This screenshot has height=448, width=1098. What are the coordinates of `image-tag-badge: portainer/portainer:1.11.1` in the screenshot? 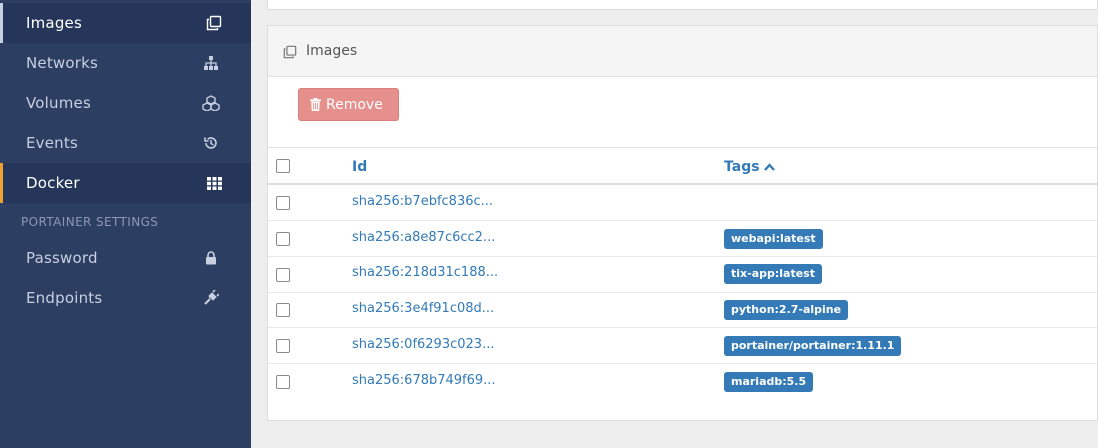 It's located at (813, 346).